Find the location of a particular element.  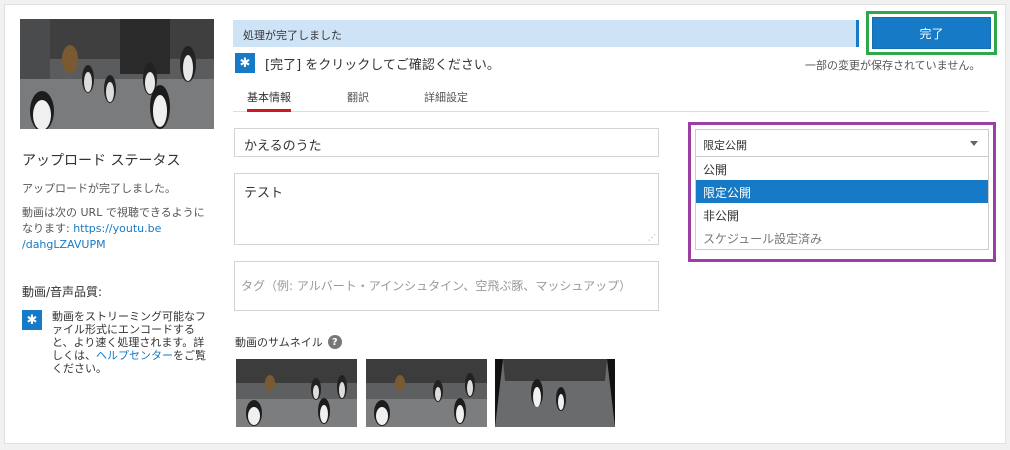

done-button: 完了 is located at coordinates (931, 33).